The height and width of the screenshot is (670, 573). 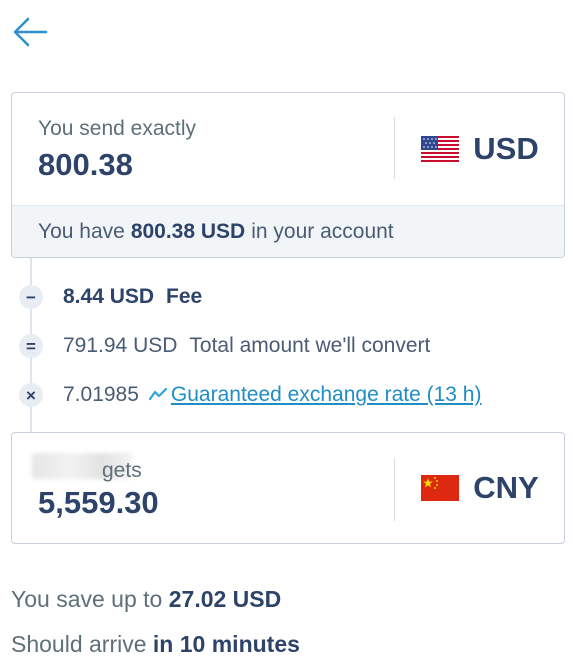 I want to click on arrival-time: in 10 minutes, so click(x=226, y=644).